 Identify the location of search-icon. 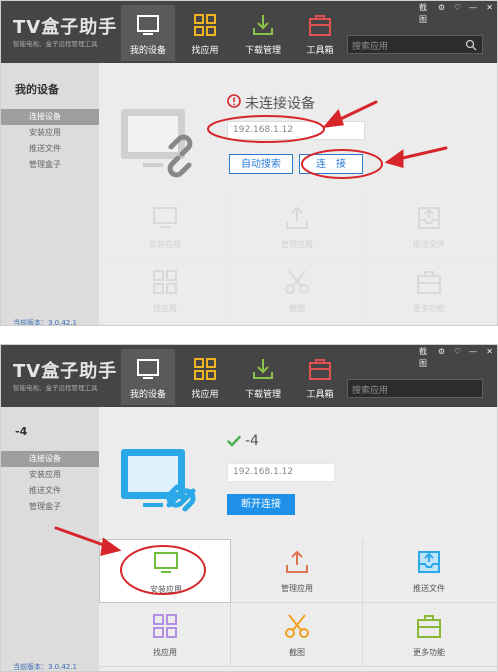
(471, 45).